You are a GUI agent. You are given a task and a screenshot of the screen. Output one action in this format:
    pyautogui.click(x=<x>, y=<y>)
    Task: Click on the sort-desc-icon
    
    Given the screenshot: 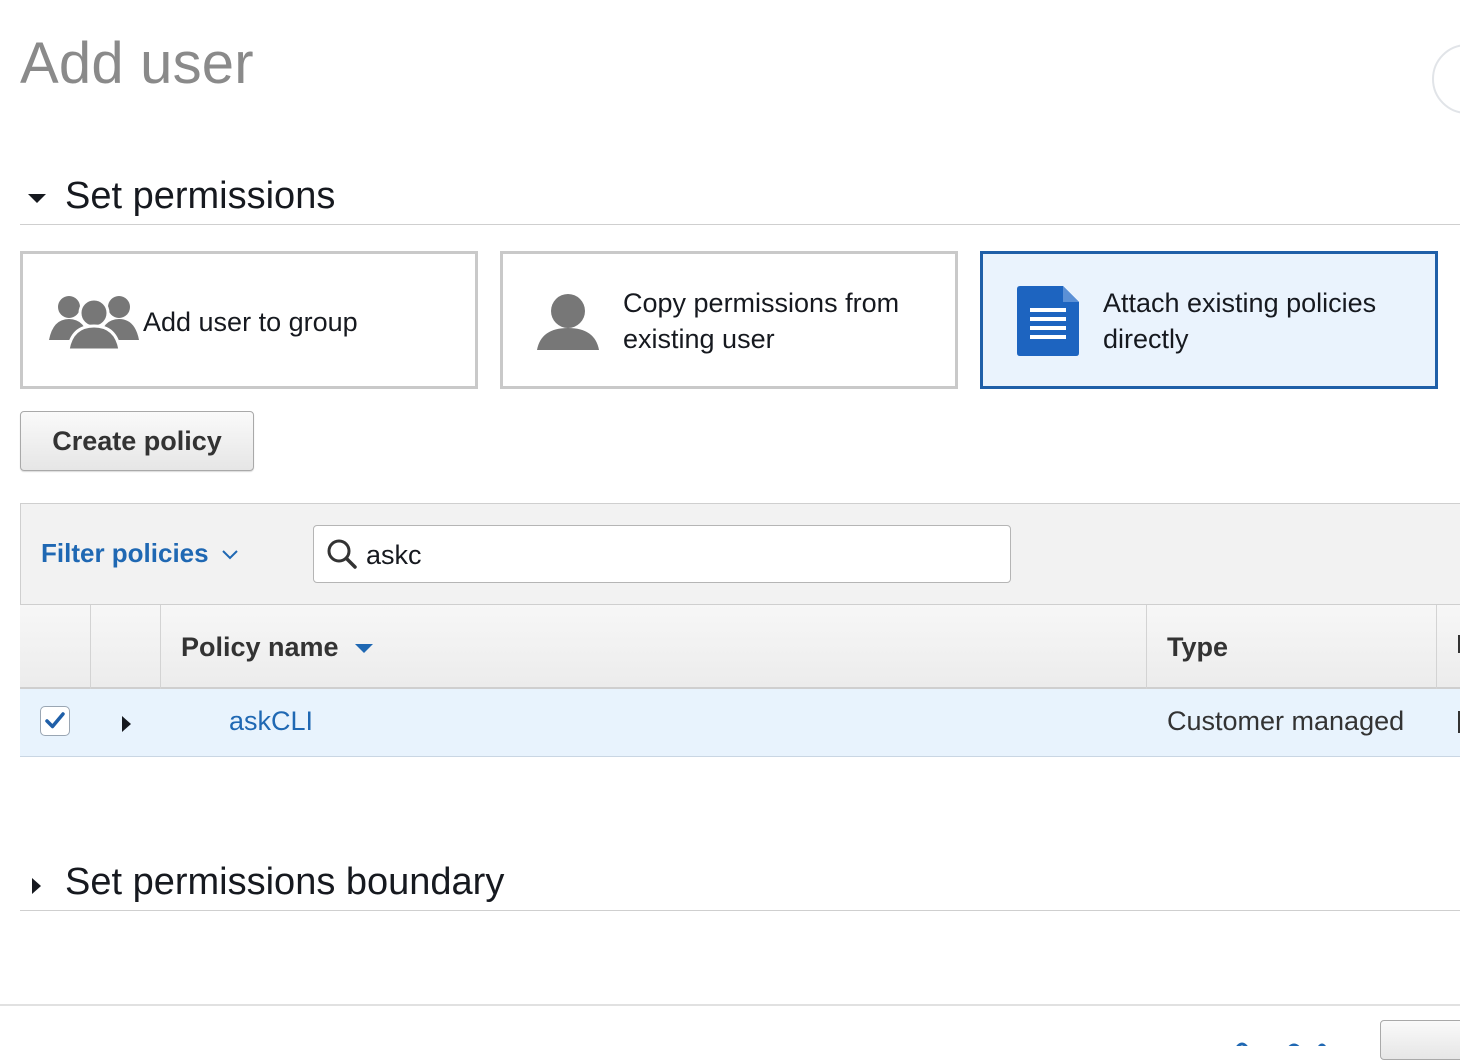 What is the action you would take?
    pyautogui.click(x=363, y=649)
    